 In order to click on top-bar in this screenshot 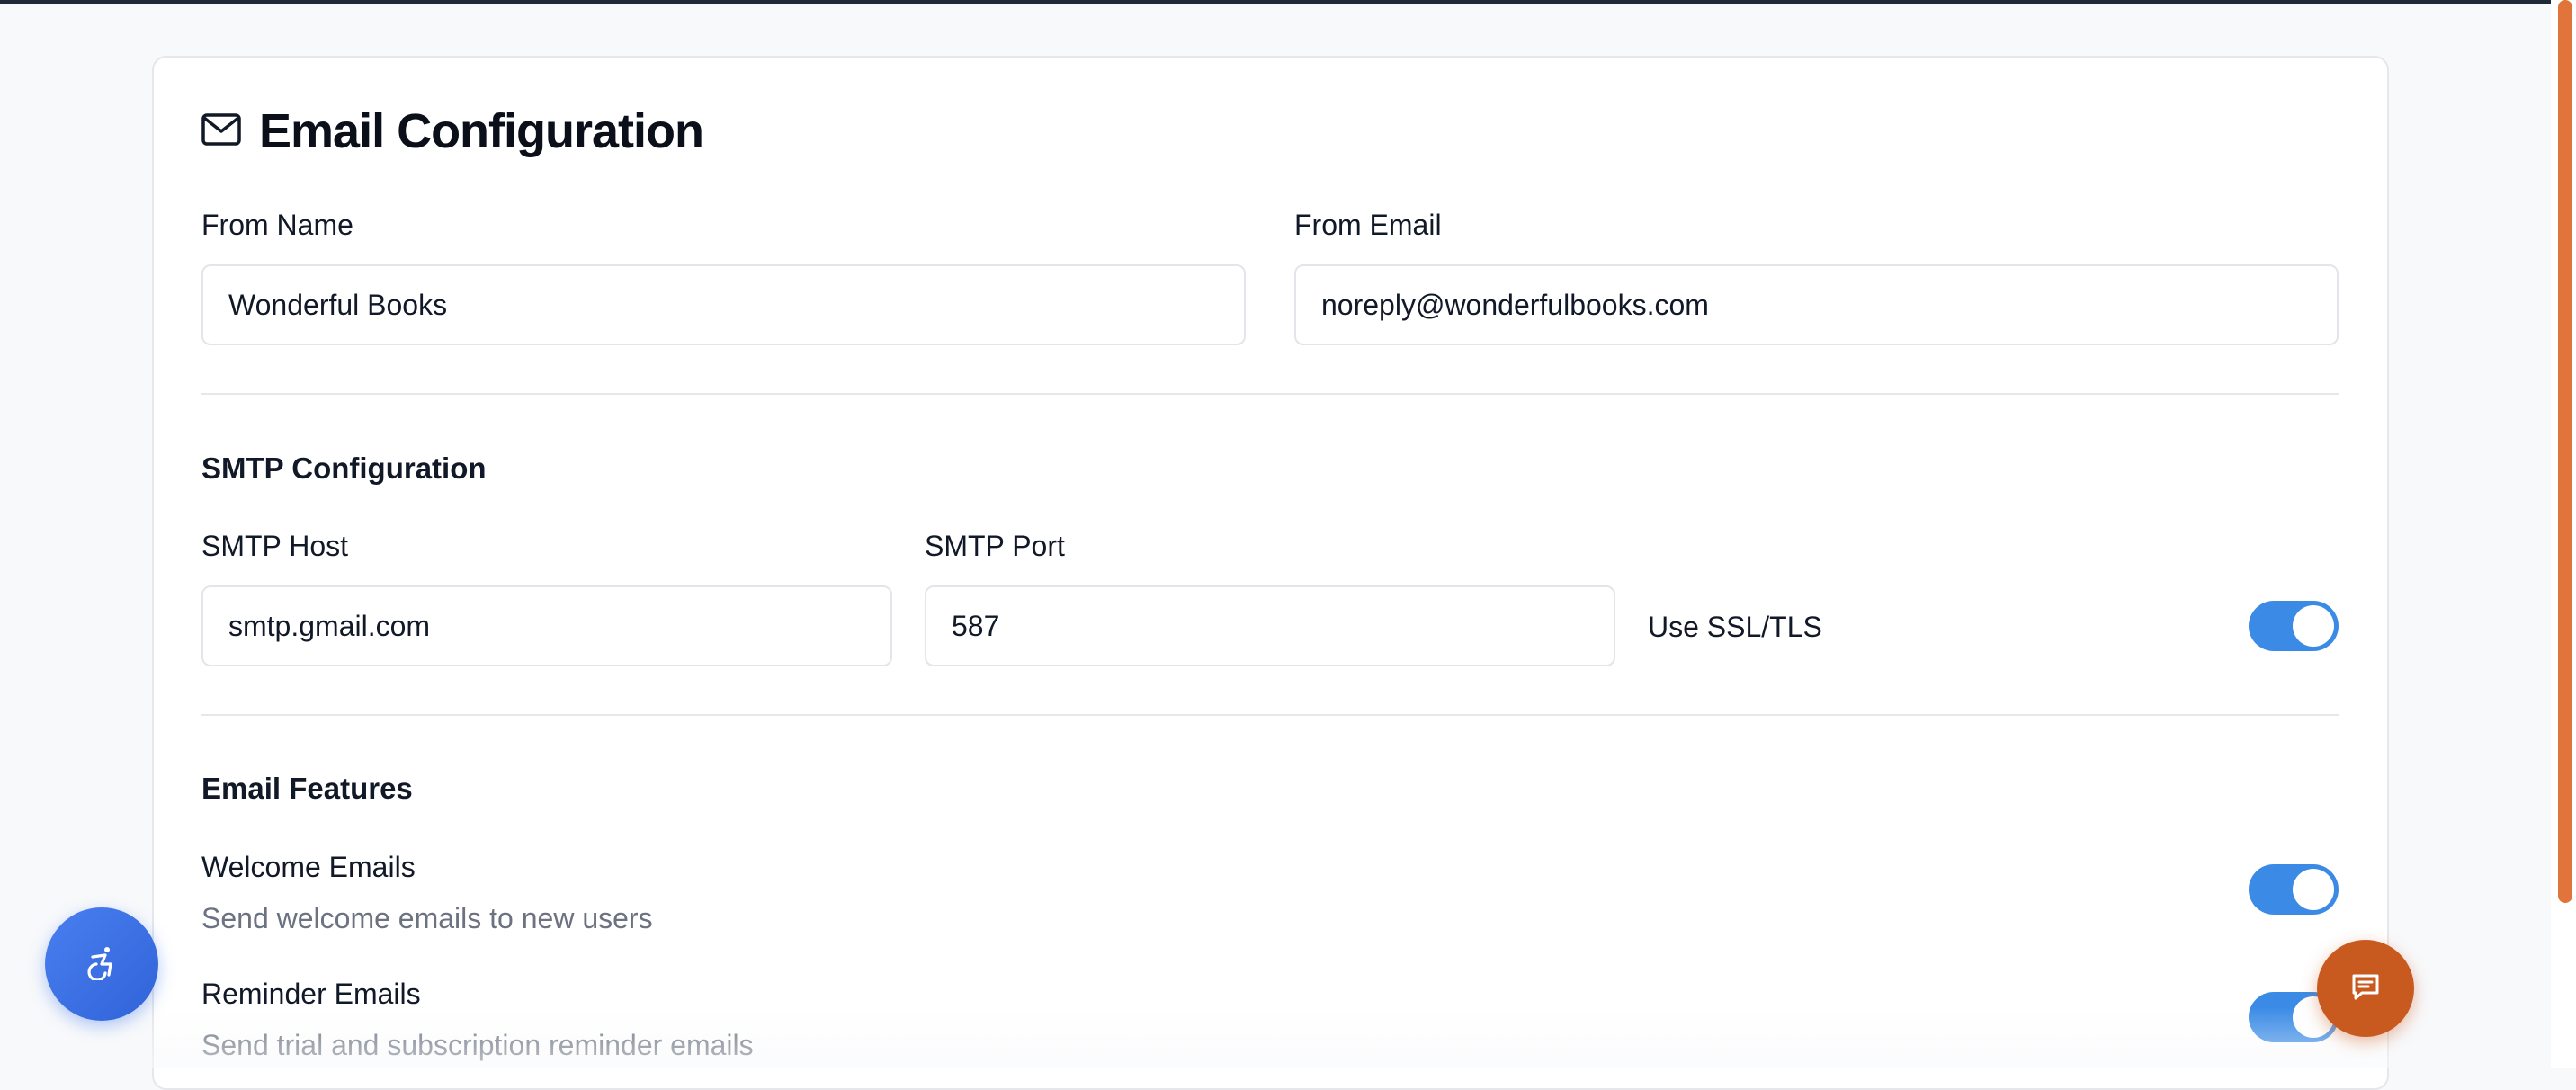, I will do `click(1275, 2)`.